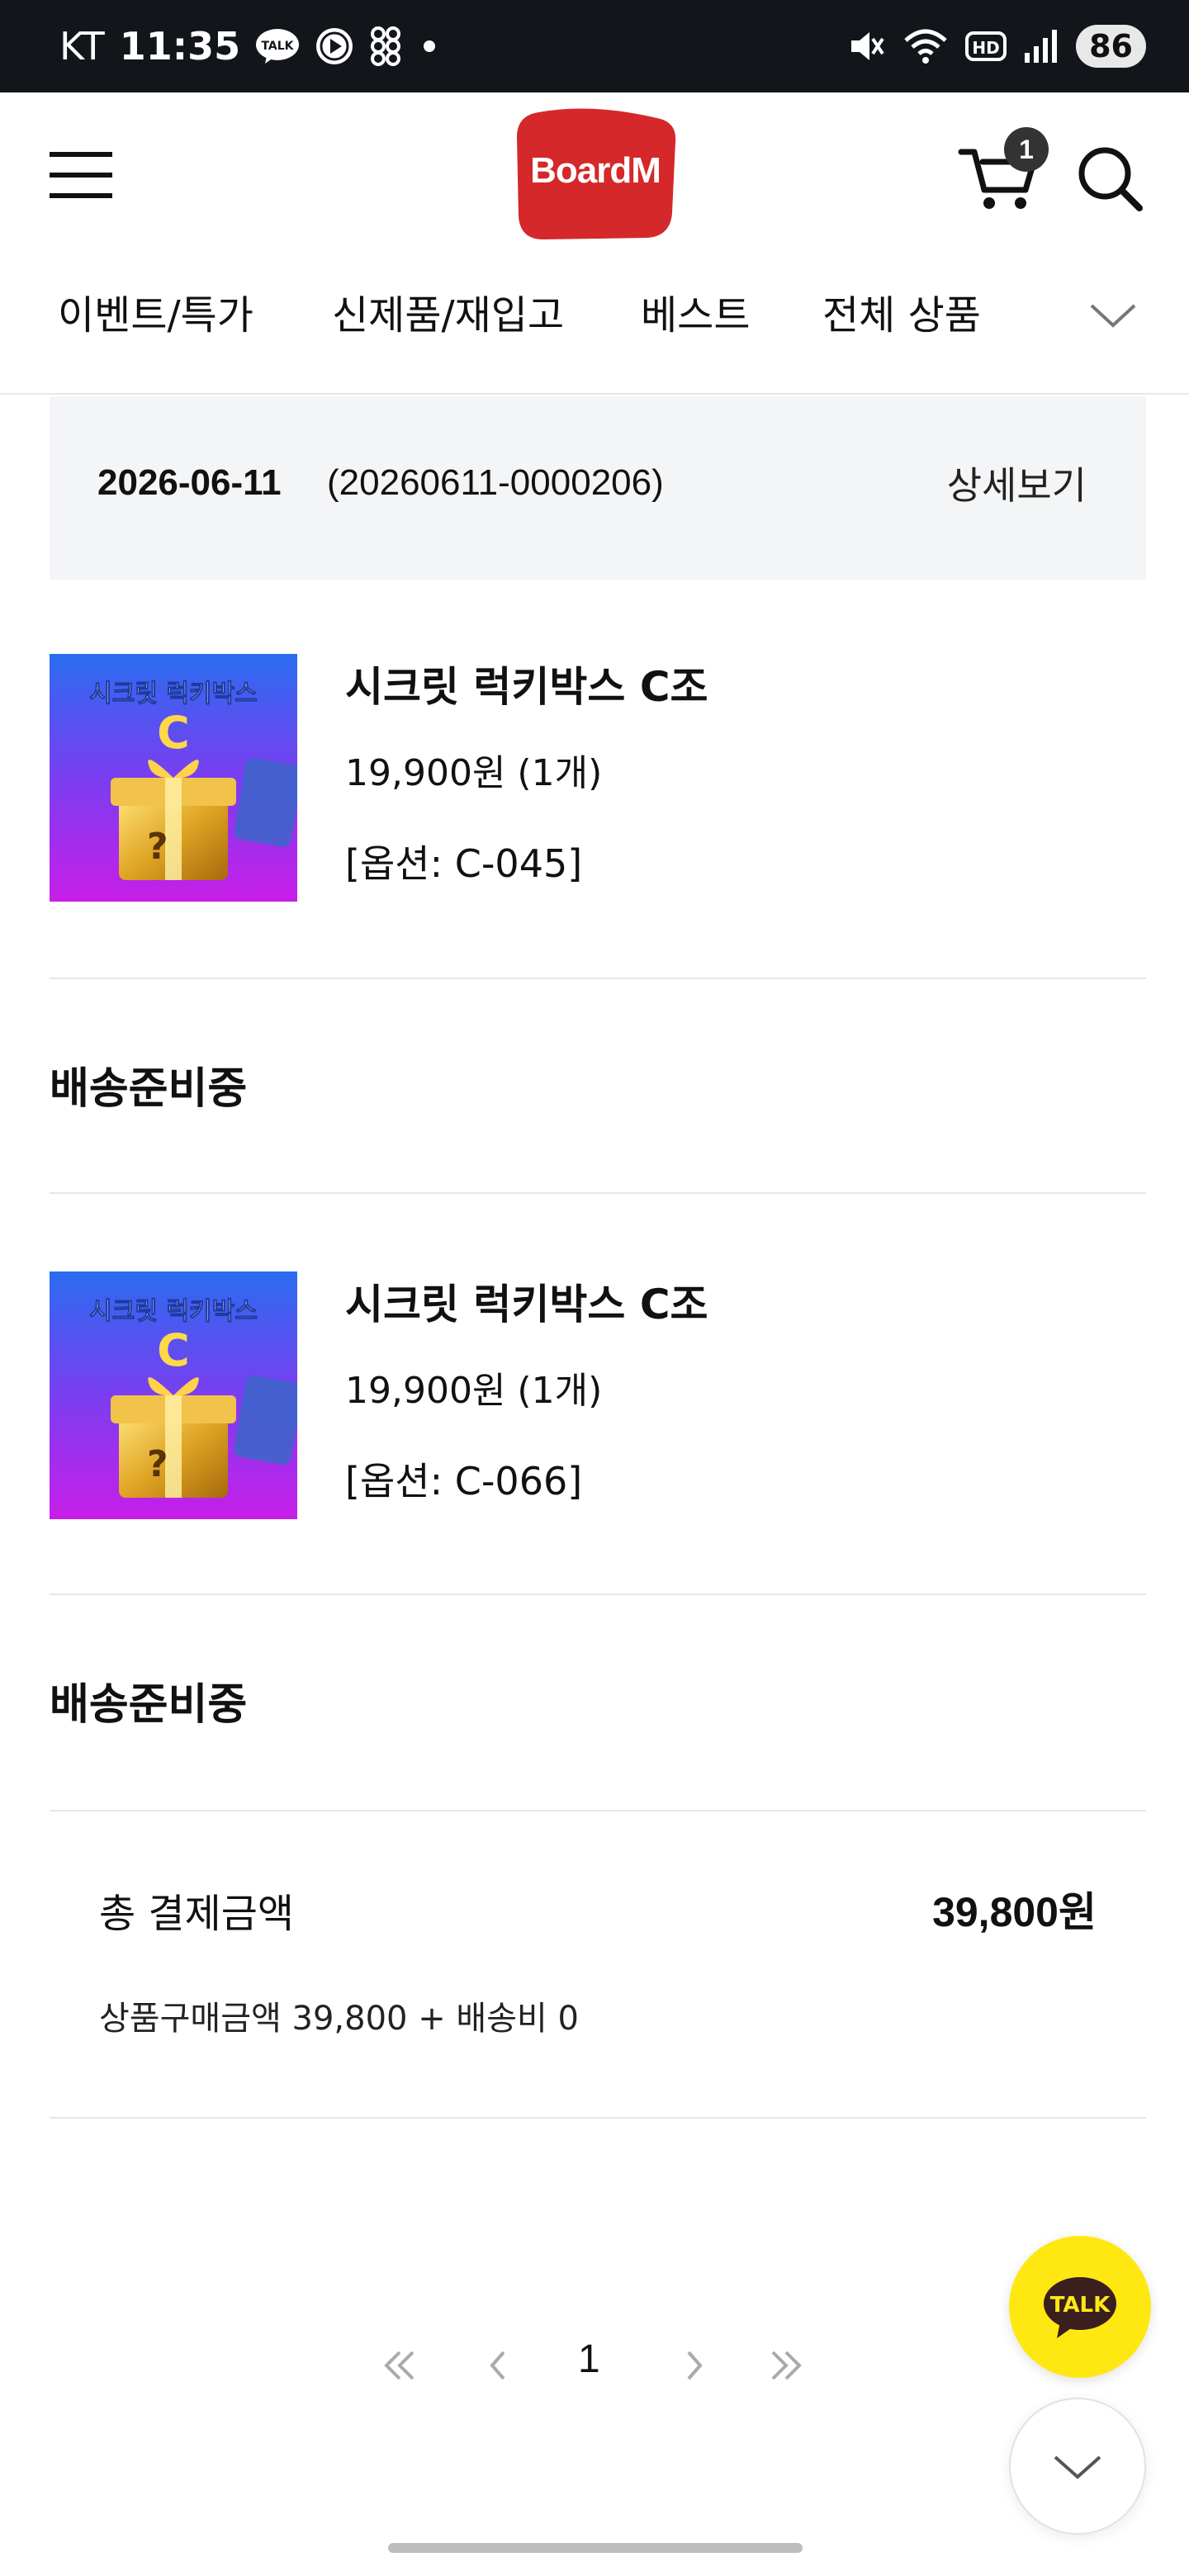 The width and height of the screenshot is (1189, 2576). What do you see at coordinates (197, 1914) in the screenshot?
I see `total-payment-label: 총 결제금액` at bounding box center [197, 1914].